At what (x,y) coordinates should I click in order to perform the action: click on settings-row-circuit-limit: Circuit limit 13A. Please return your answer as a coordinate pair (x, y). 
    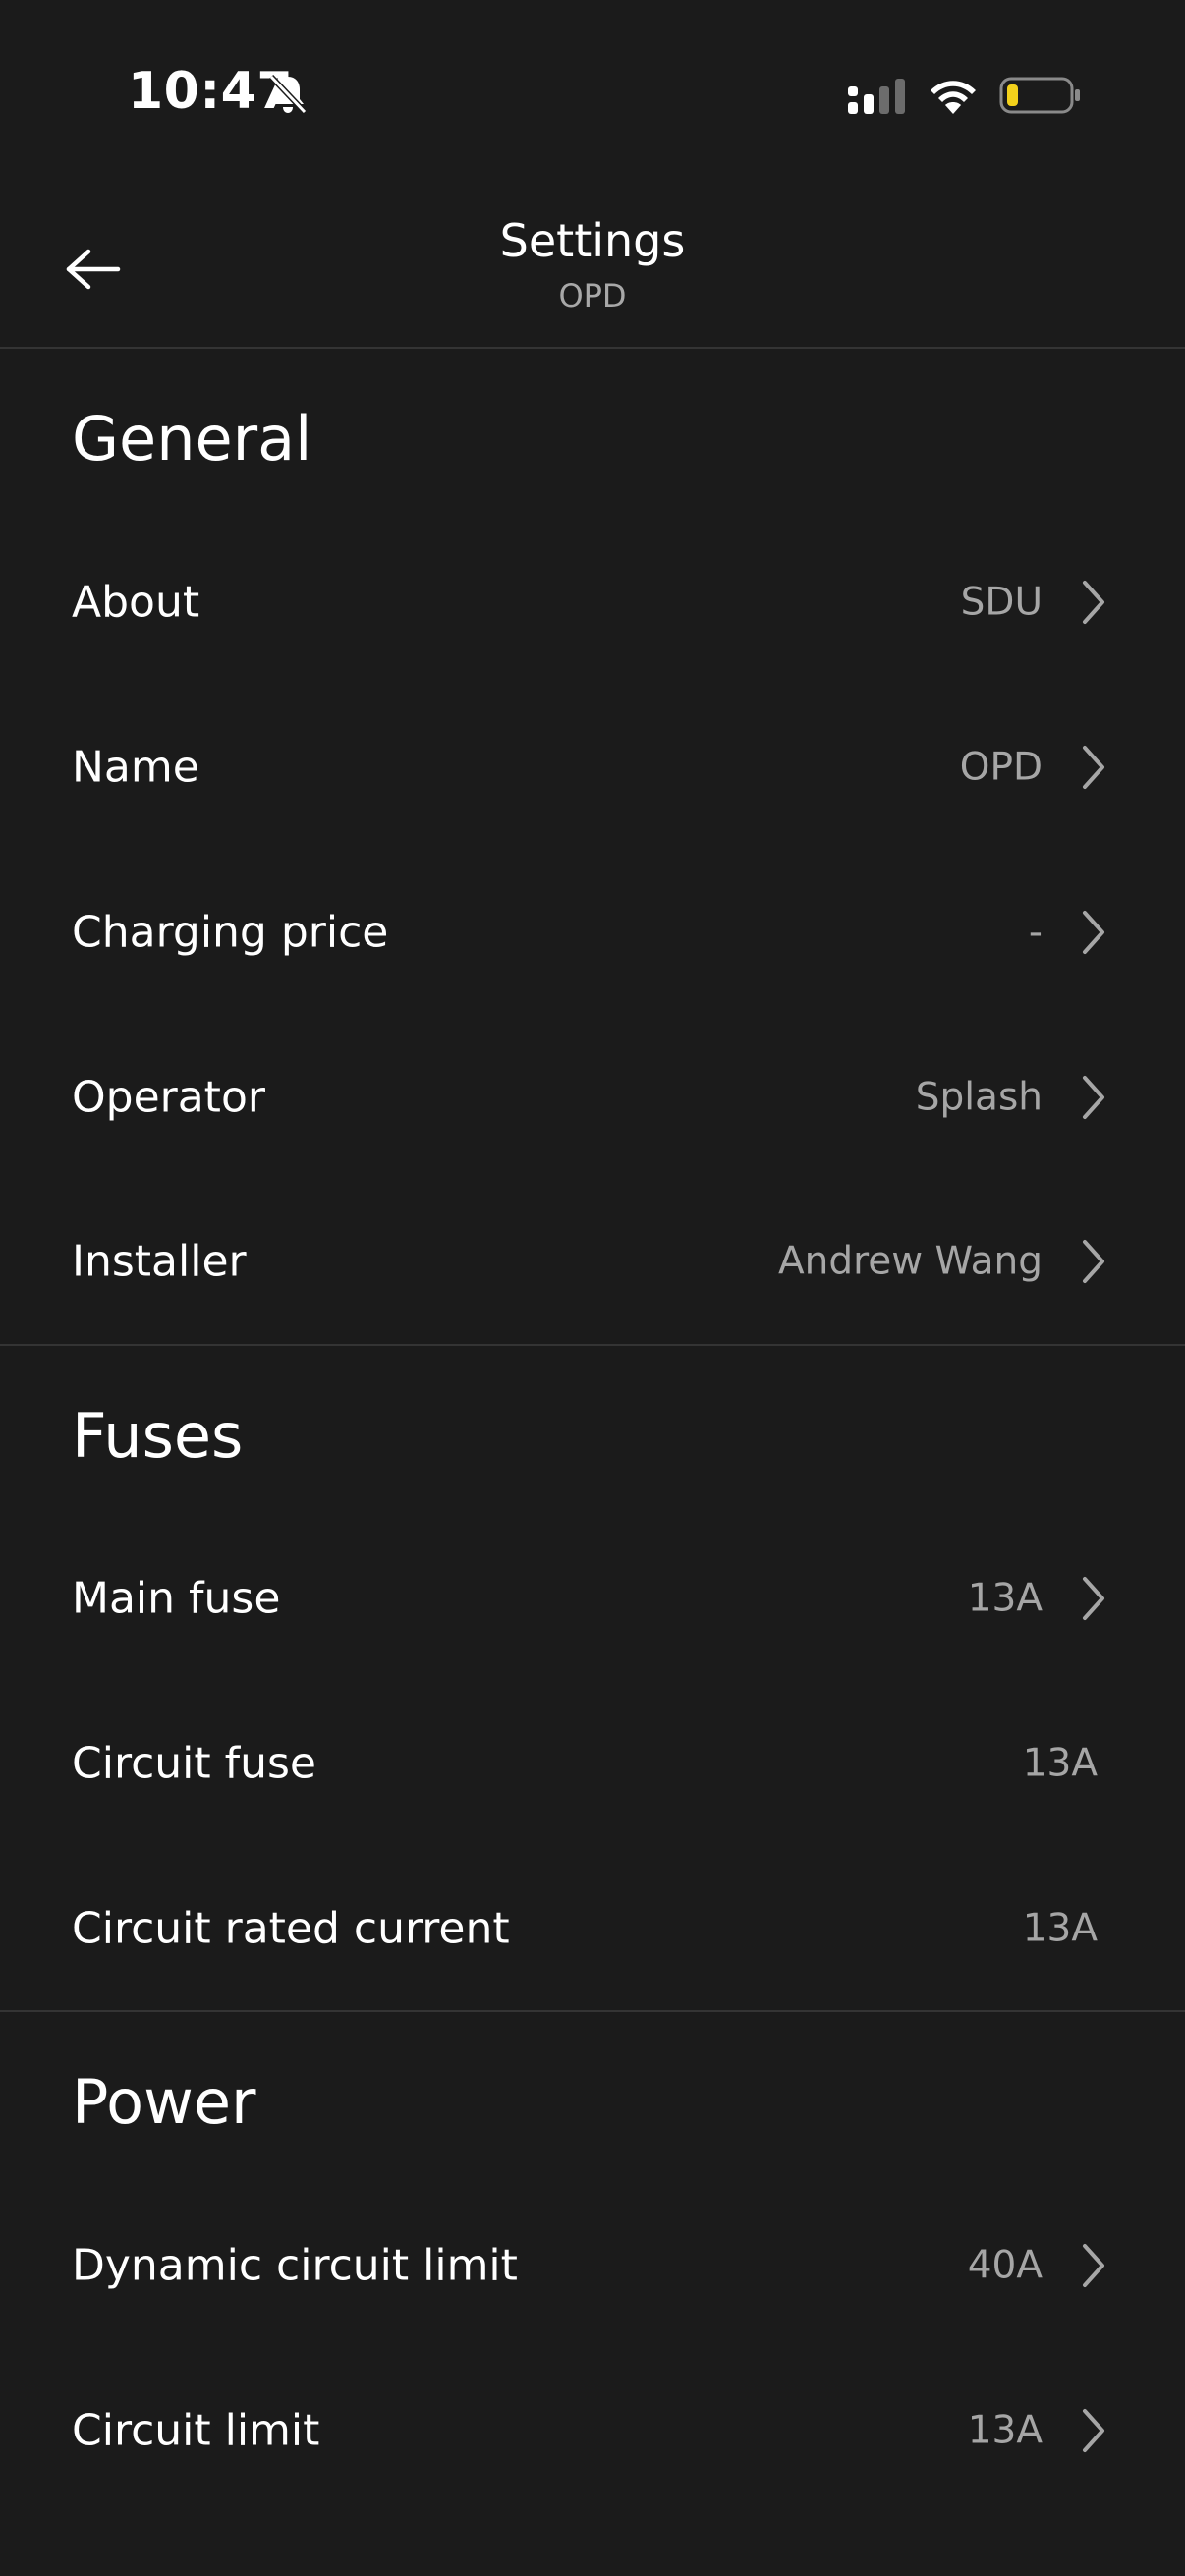
    Looking at the image, I should click on (592, 2430).